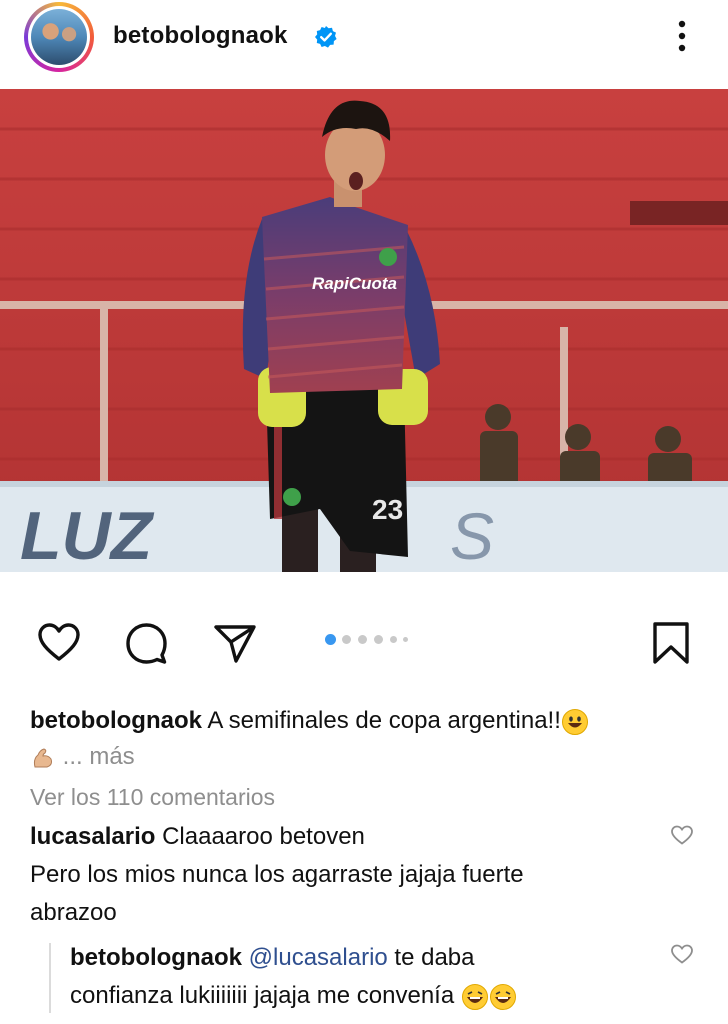 The width and height of the screenshot is (728, 1024). Describe the element at coordinates (364, 40) in the screenshot. I see `post-header: betobolognaok` at that location.